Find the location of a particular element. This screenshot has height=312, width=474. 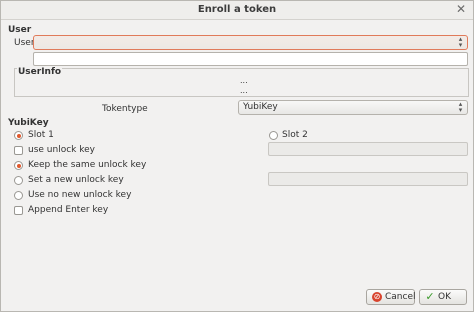

set-new-unlock-key-radio is located at coordinates (18, 180).